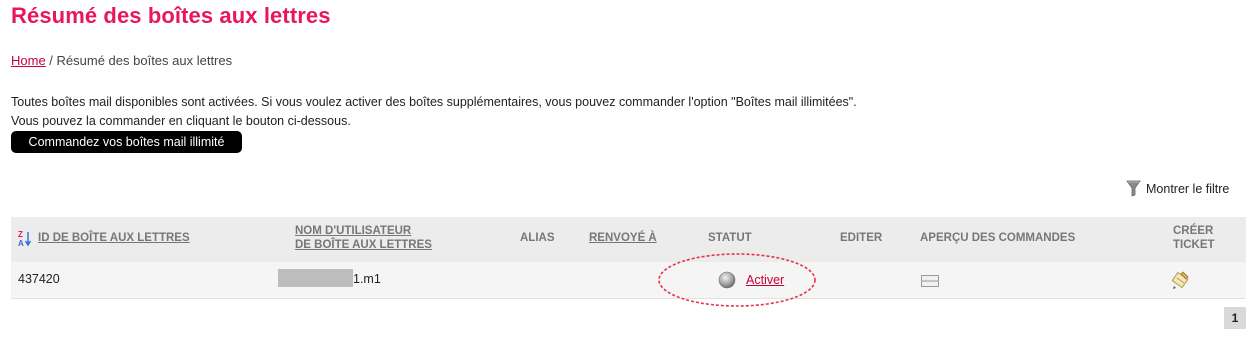  I want to click on column-header-alias: ALIAS, so click(537, 238).